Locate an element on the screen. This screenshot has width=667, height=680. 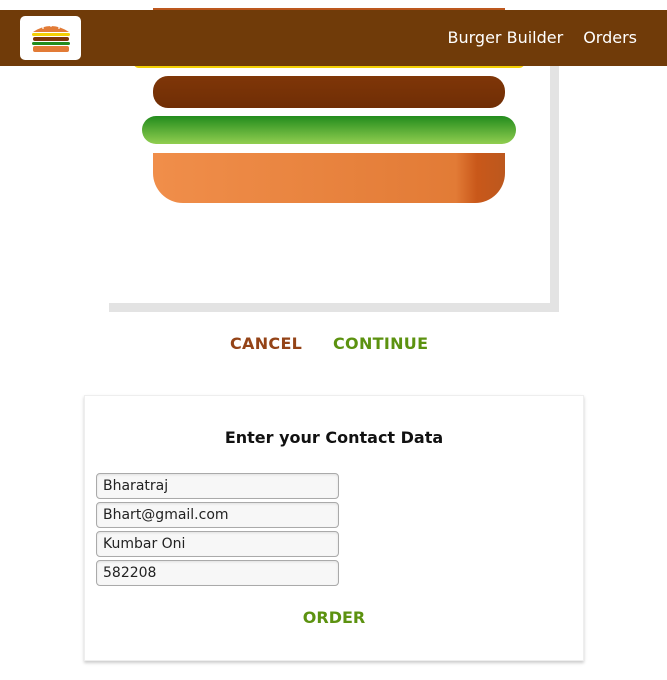
burger-preview-edge-bottom is located at coordinates (334, 307).